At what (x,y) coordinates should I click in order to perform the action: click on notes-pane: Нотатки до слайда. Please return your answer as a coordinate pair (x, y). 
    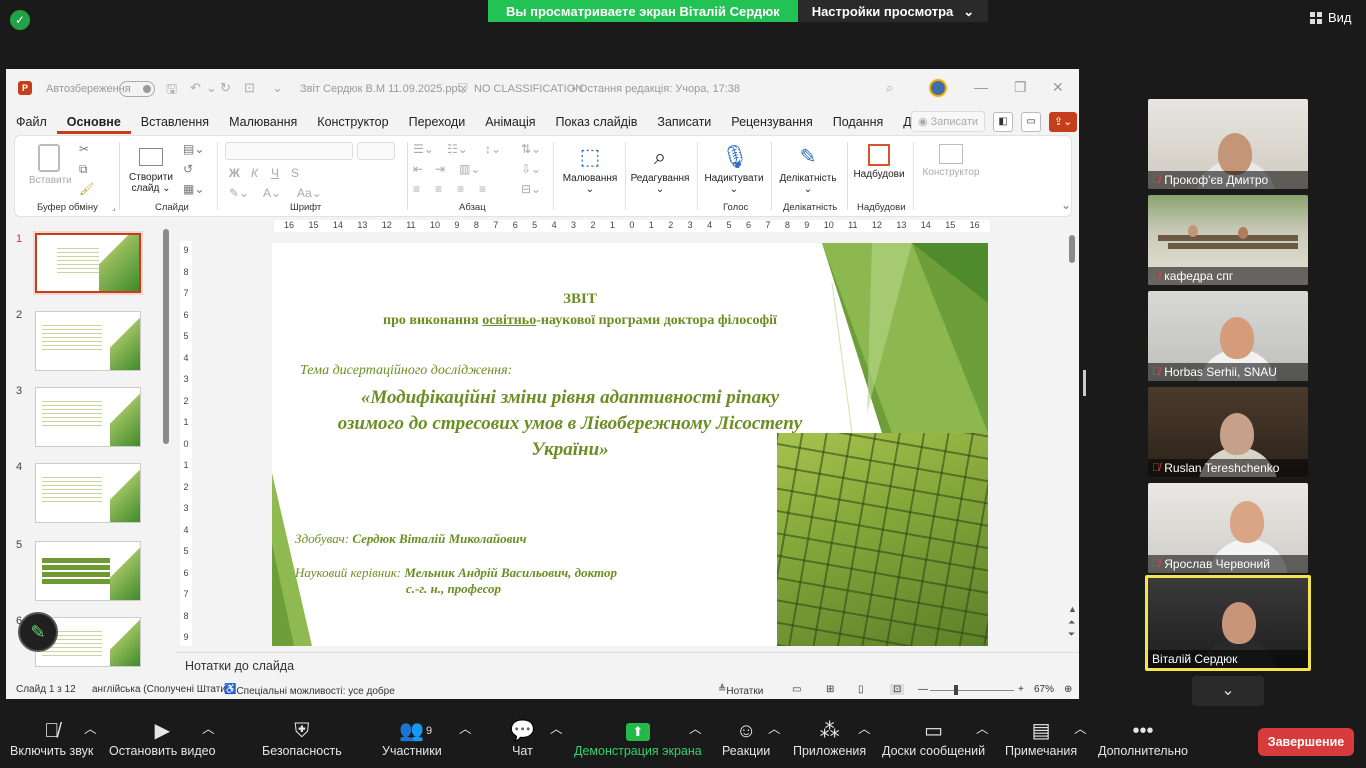
    Looking at the image, I should click on (627, 666).